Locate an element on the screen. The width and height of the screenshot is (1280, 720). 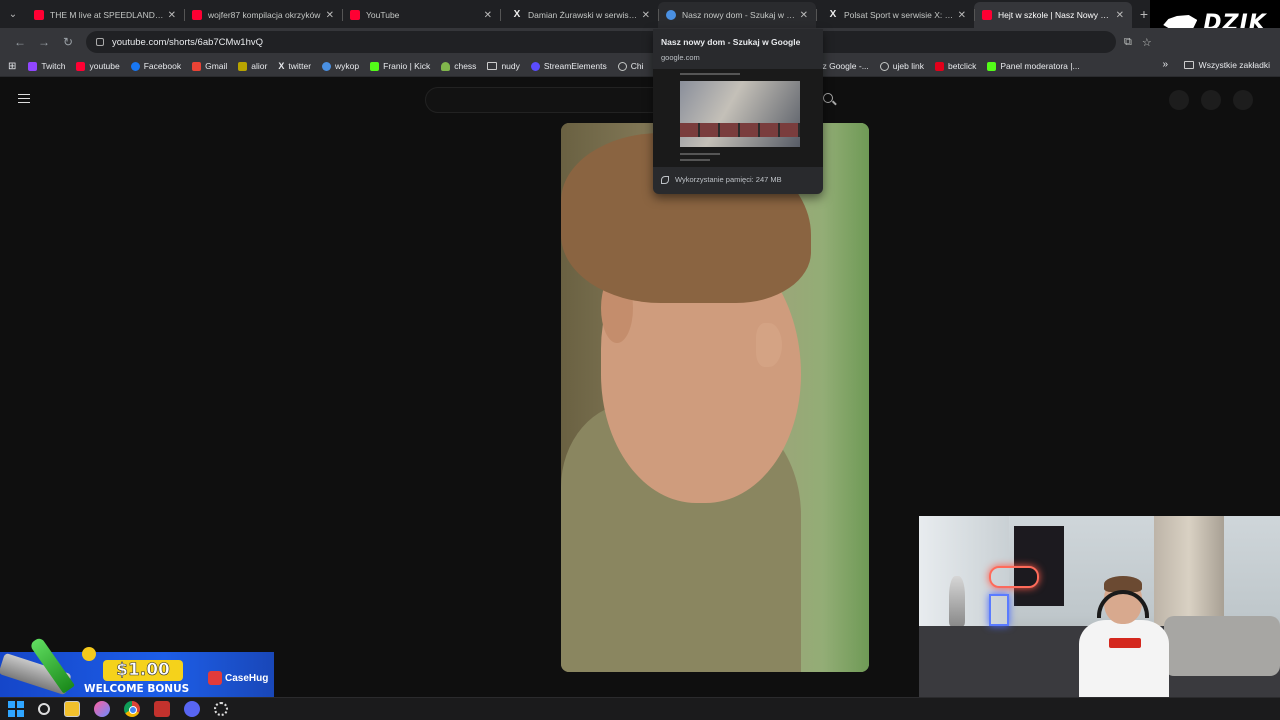
bookmark-wykop: wykop is located at coordinates (340, 66).